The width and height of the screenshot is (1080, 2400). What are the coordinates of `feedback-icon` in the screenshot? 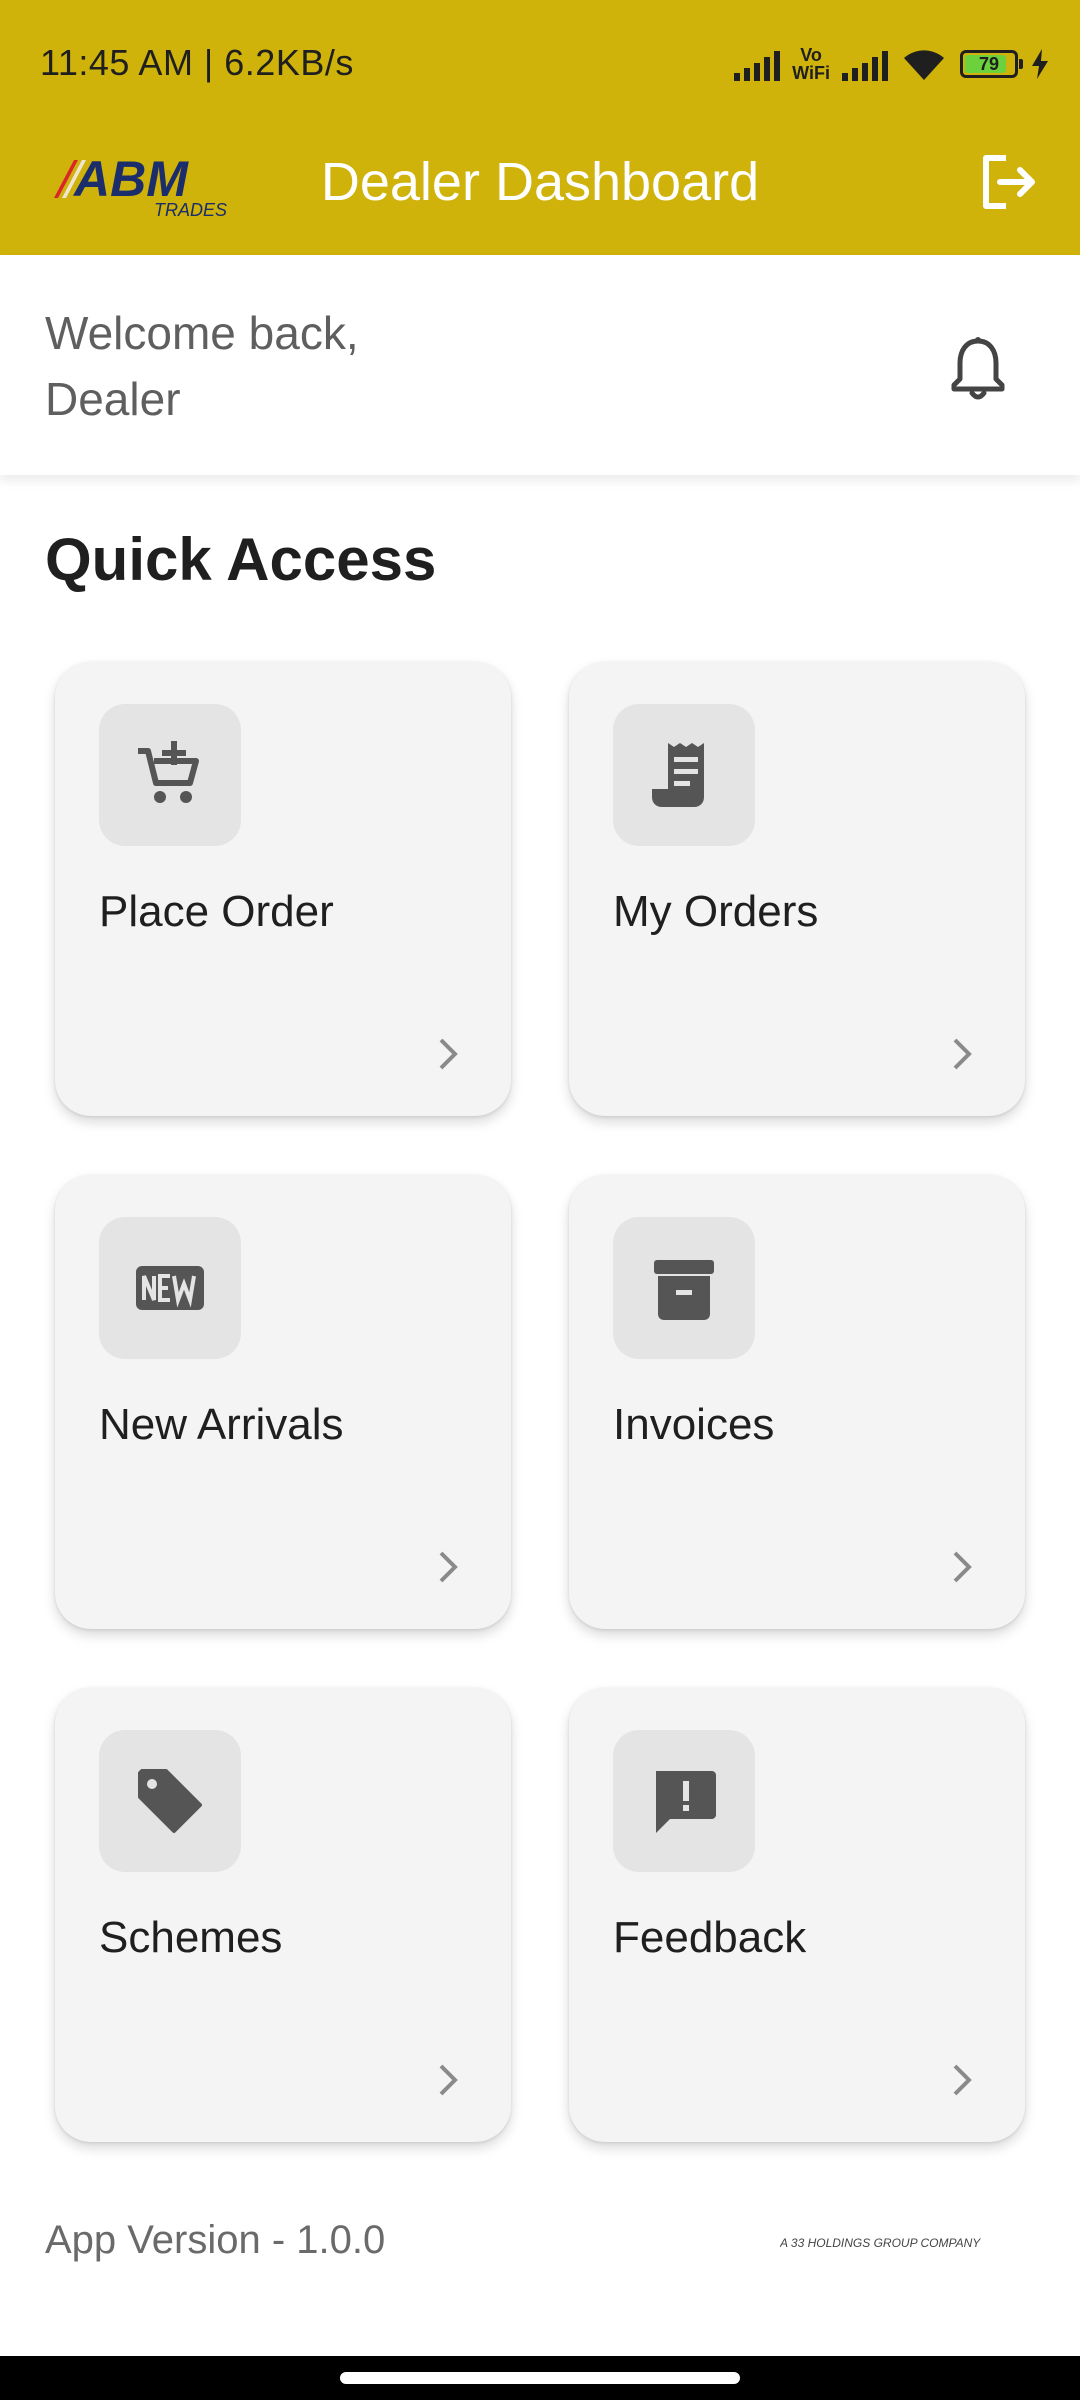 It's located at (686, 1802).